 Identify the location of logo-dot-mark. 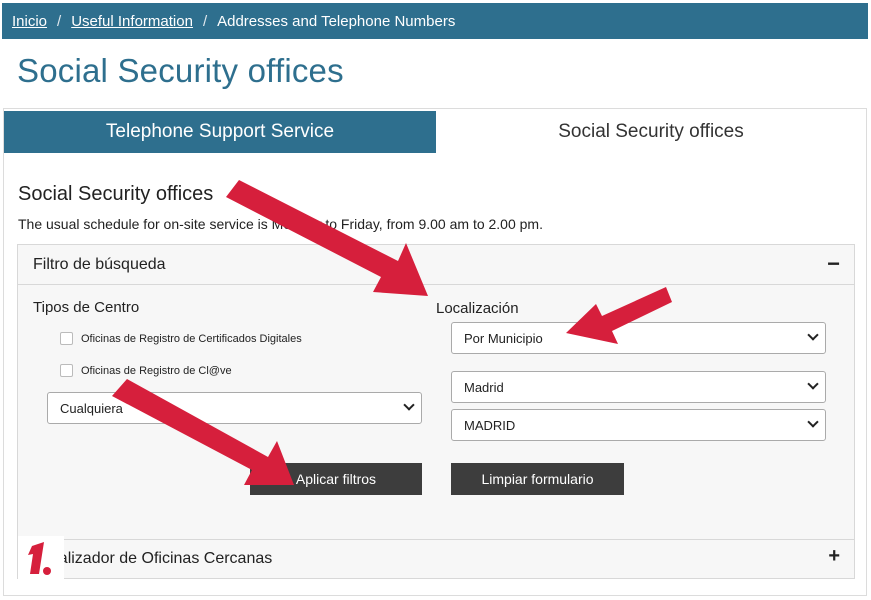
(47, 571).